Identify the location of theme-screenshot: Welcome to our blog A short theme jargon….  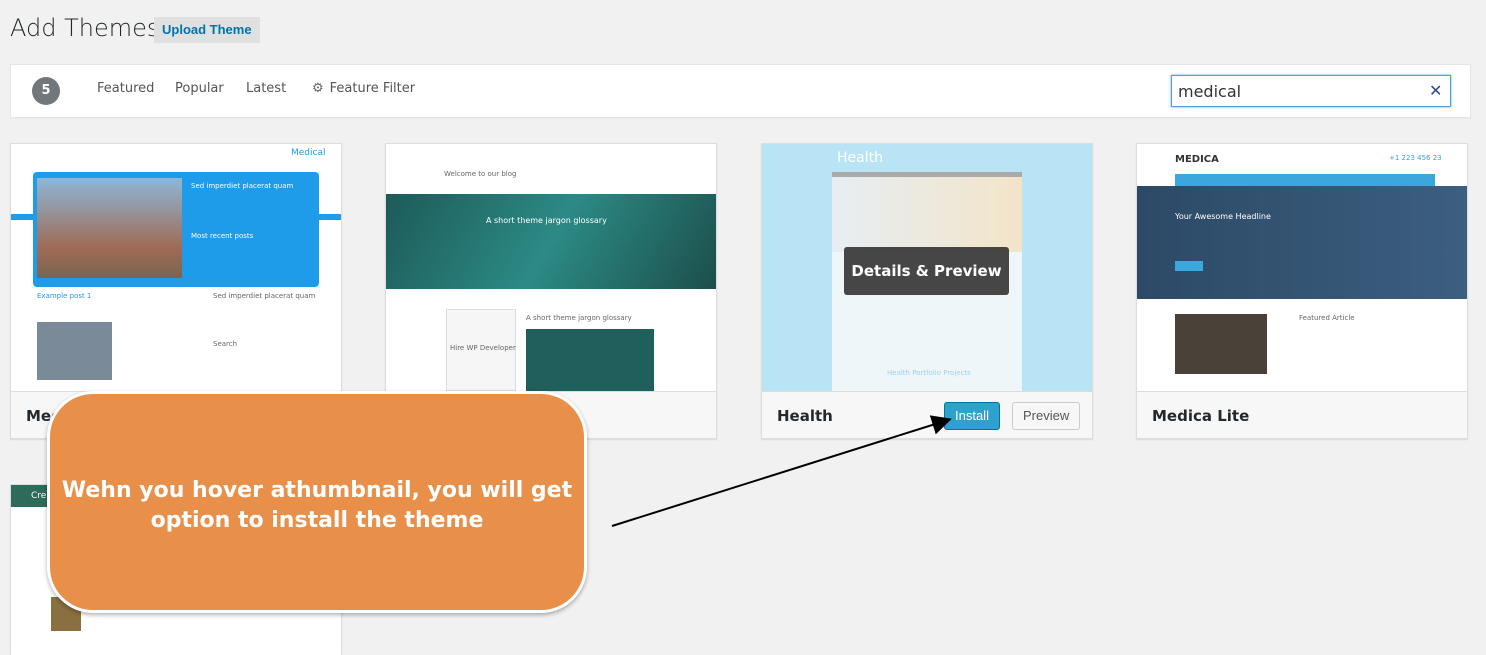
(551, 267).